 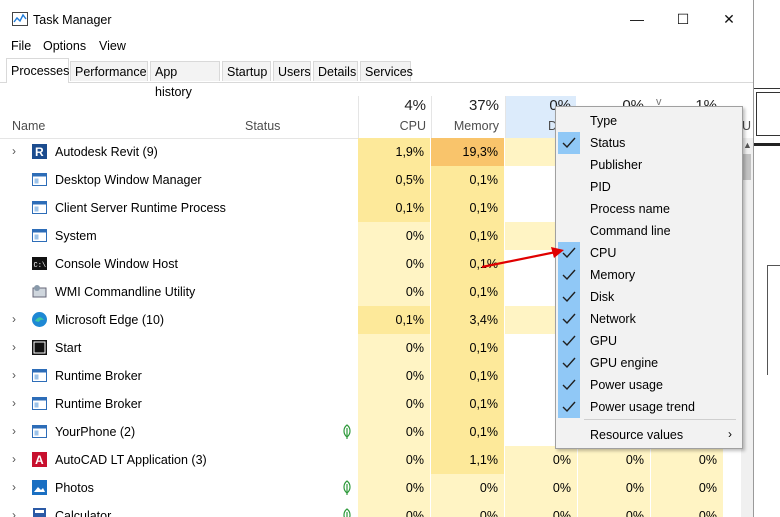 What do you see at coordinates (604, 121) in the screenshot?
I see `menu-item-label: Type` at bounding box center [604, 121].